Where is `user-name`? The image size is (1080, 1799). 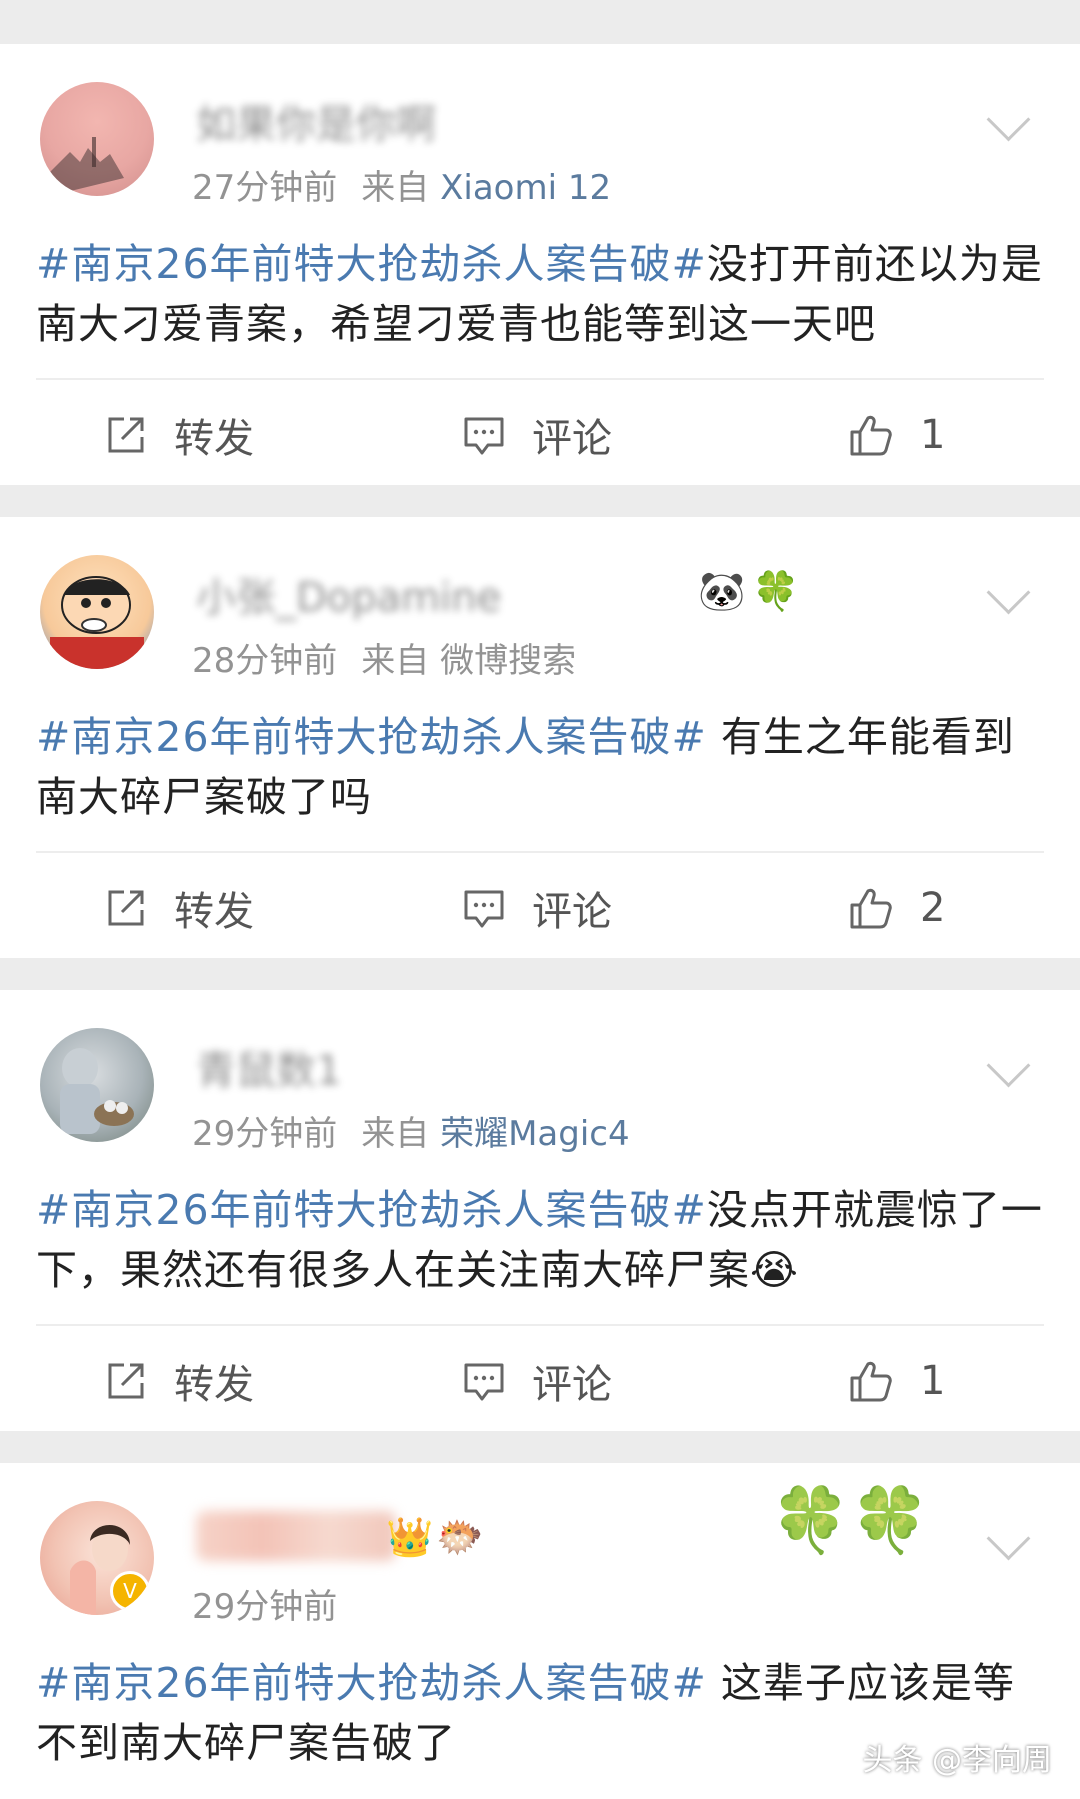 user-name is located at coordinates (296, 1536).